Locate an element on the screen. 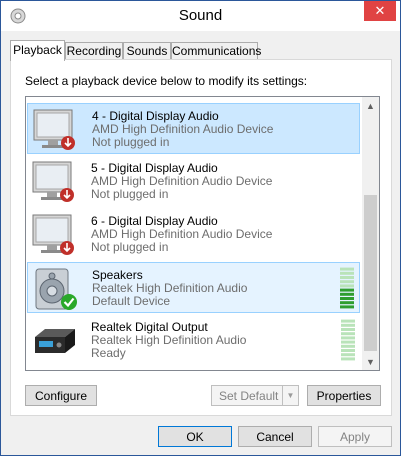 The width and height of the screenshot is (401, 456). apply-button: Apply is located at coordinates (355, 436).